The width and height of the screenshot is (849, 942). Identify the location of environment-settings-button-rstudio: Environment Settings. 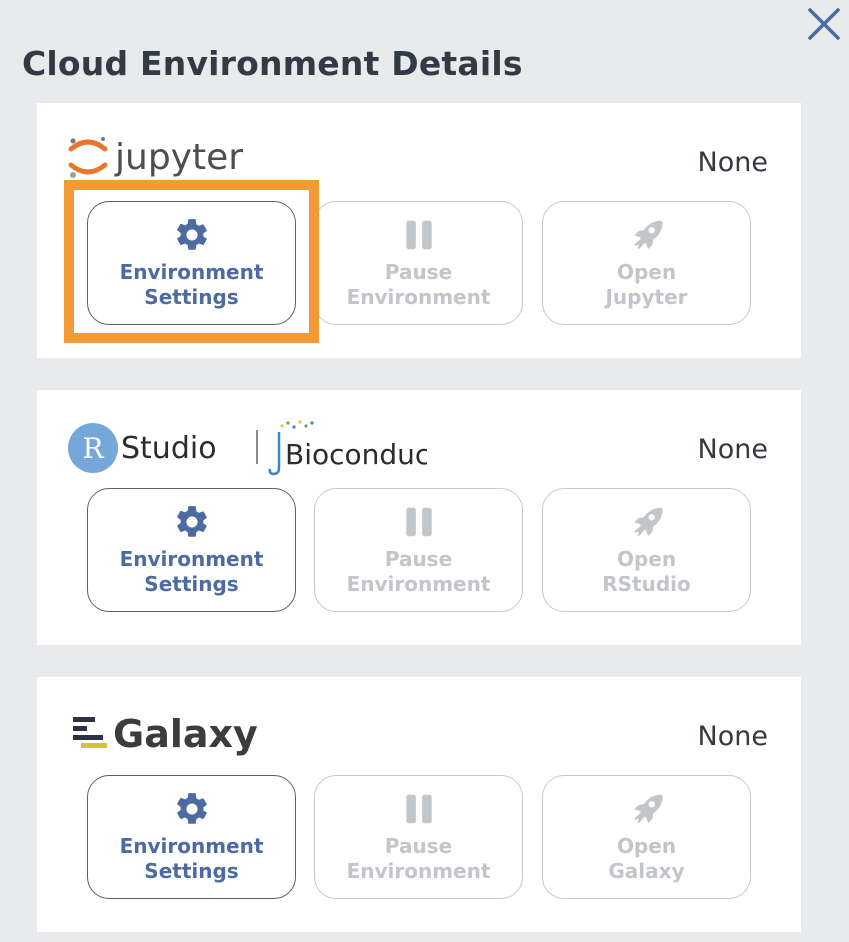
(191, 550).